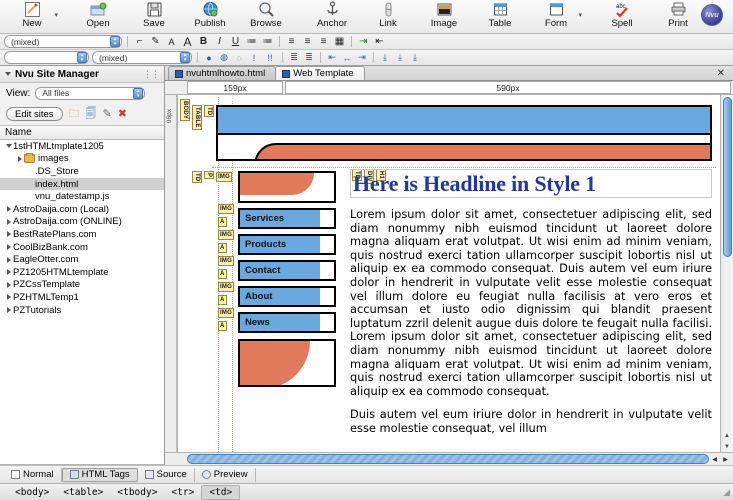  What do you see at coordinates (83, 492) in the screenshot?
I see `breadcrumb-tag: <table>` at bounding box center [83, 492].